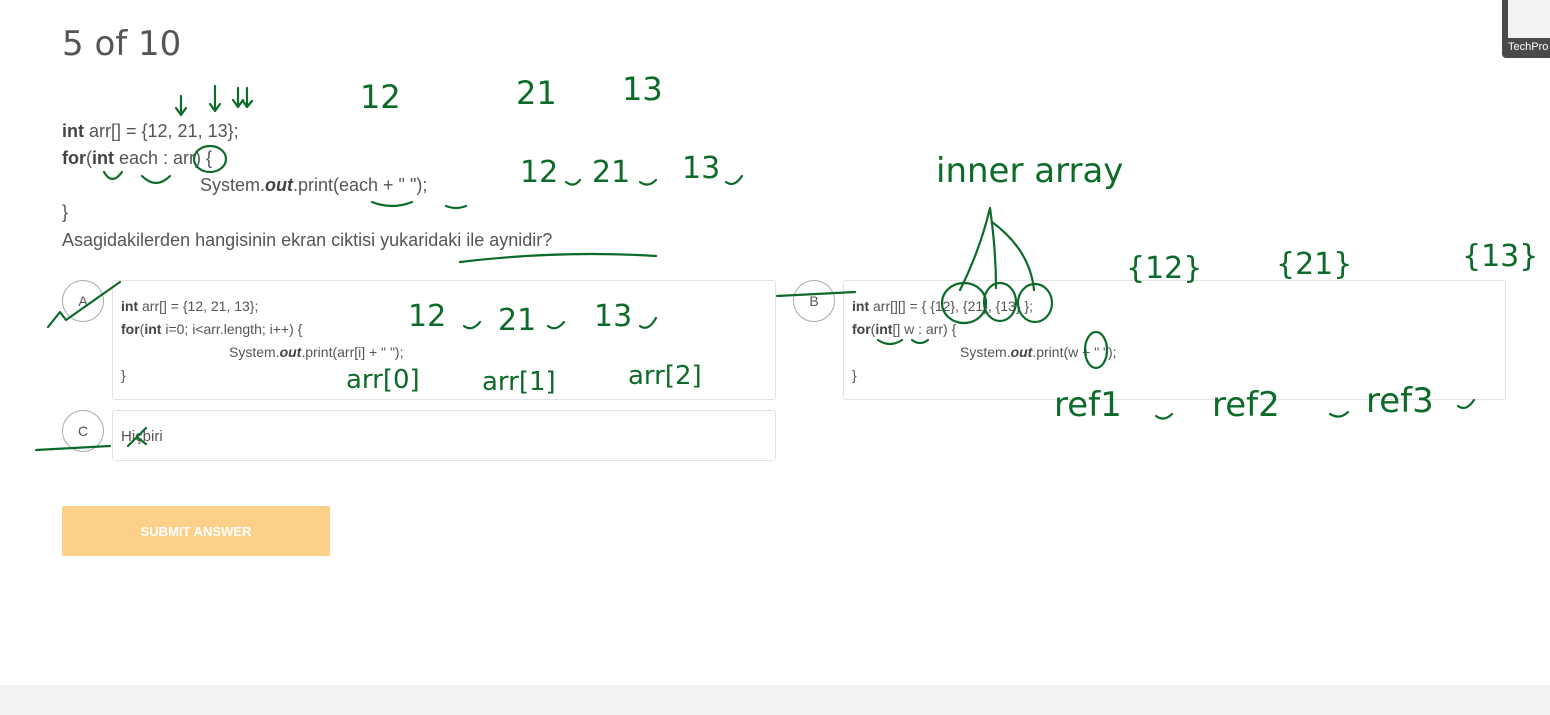 Image resolution: width=1550 pixels, height=715 pixels. Describe the element at coordinates (775, 700) in the screenshot. I see `footer-bar` at that location.